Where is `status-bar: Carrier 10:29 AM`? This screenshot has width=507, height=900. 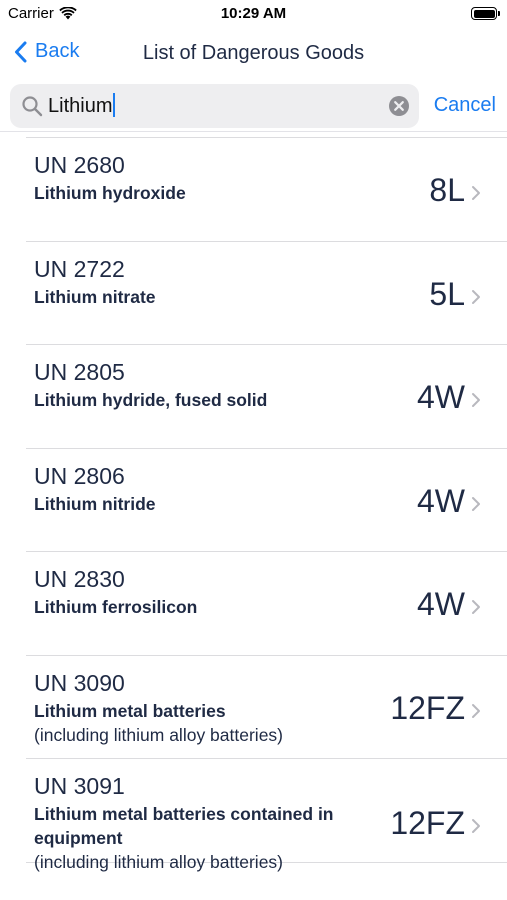 status-bar: Carrier 10:29 AM is located at coordinates (253, 14).